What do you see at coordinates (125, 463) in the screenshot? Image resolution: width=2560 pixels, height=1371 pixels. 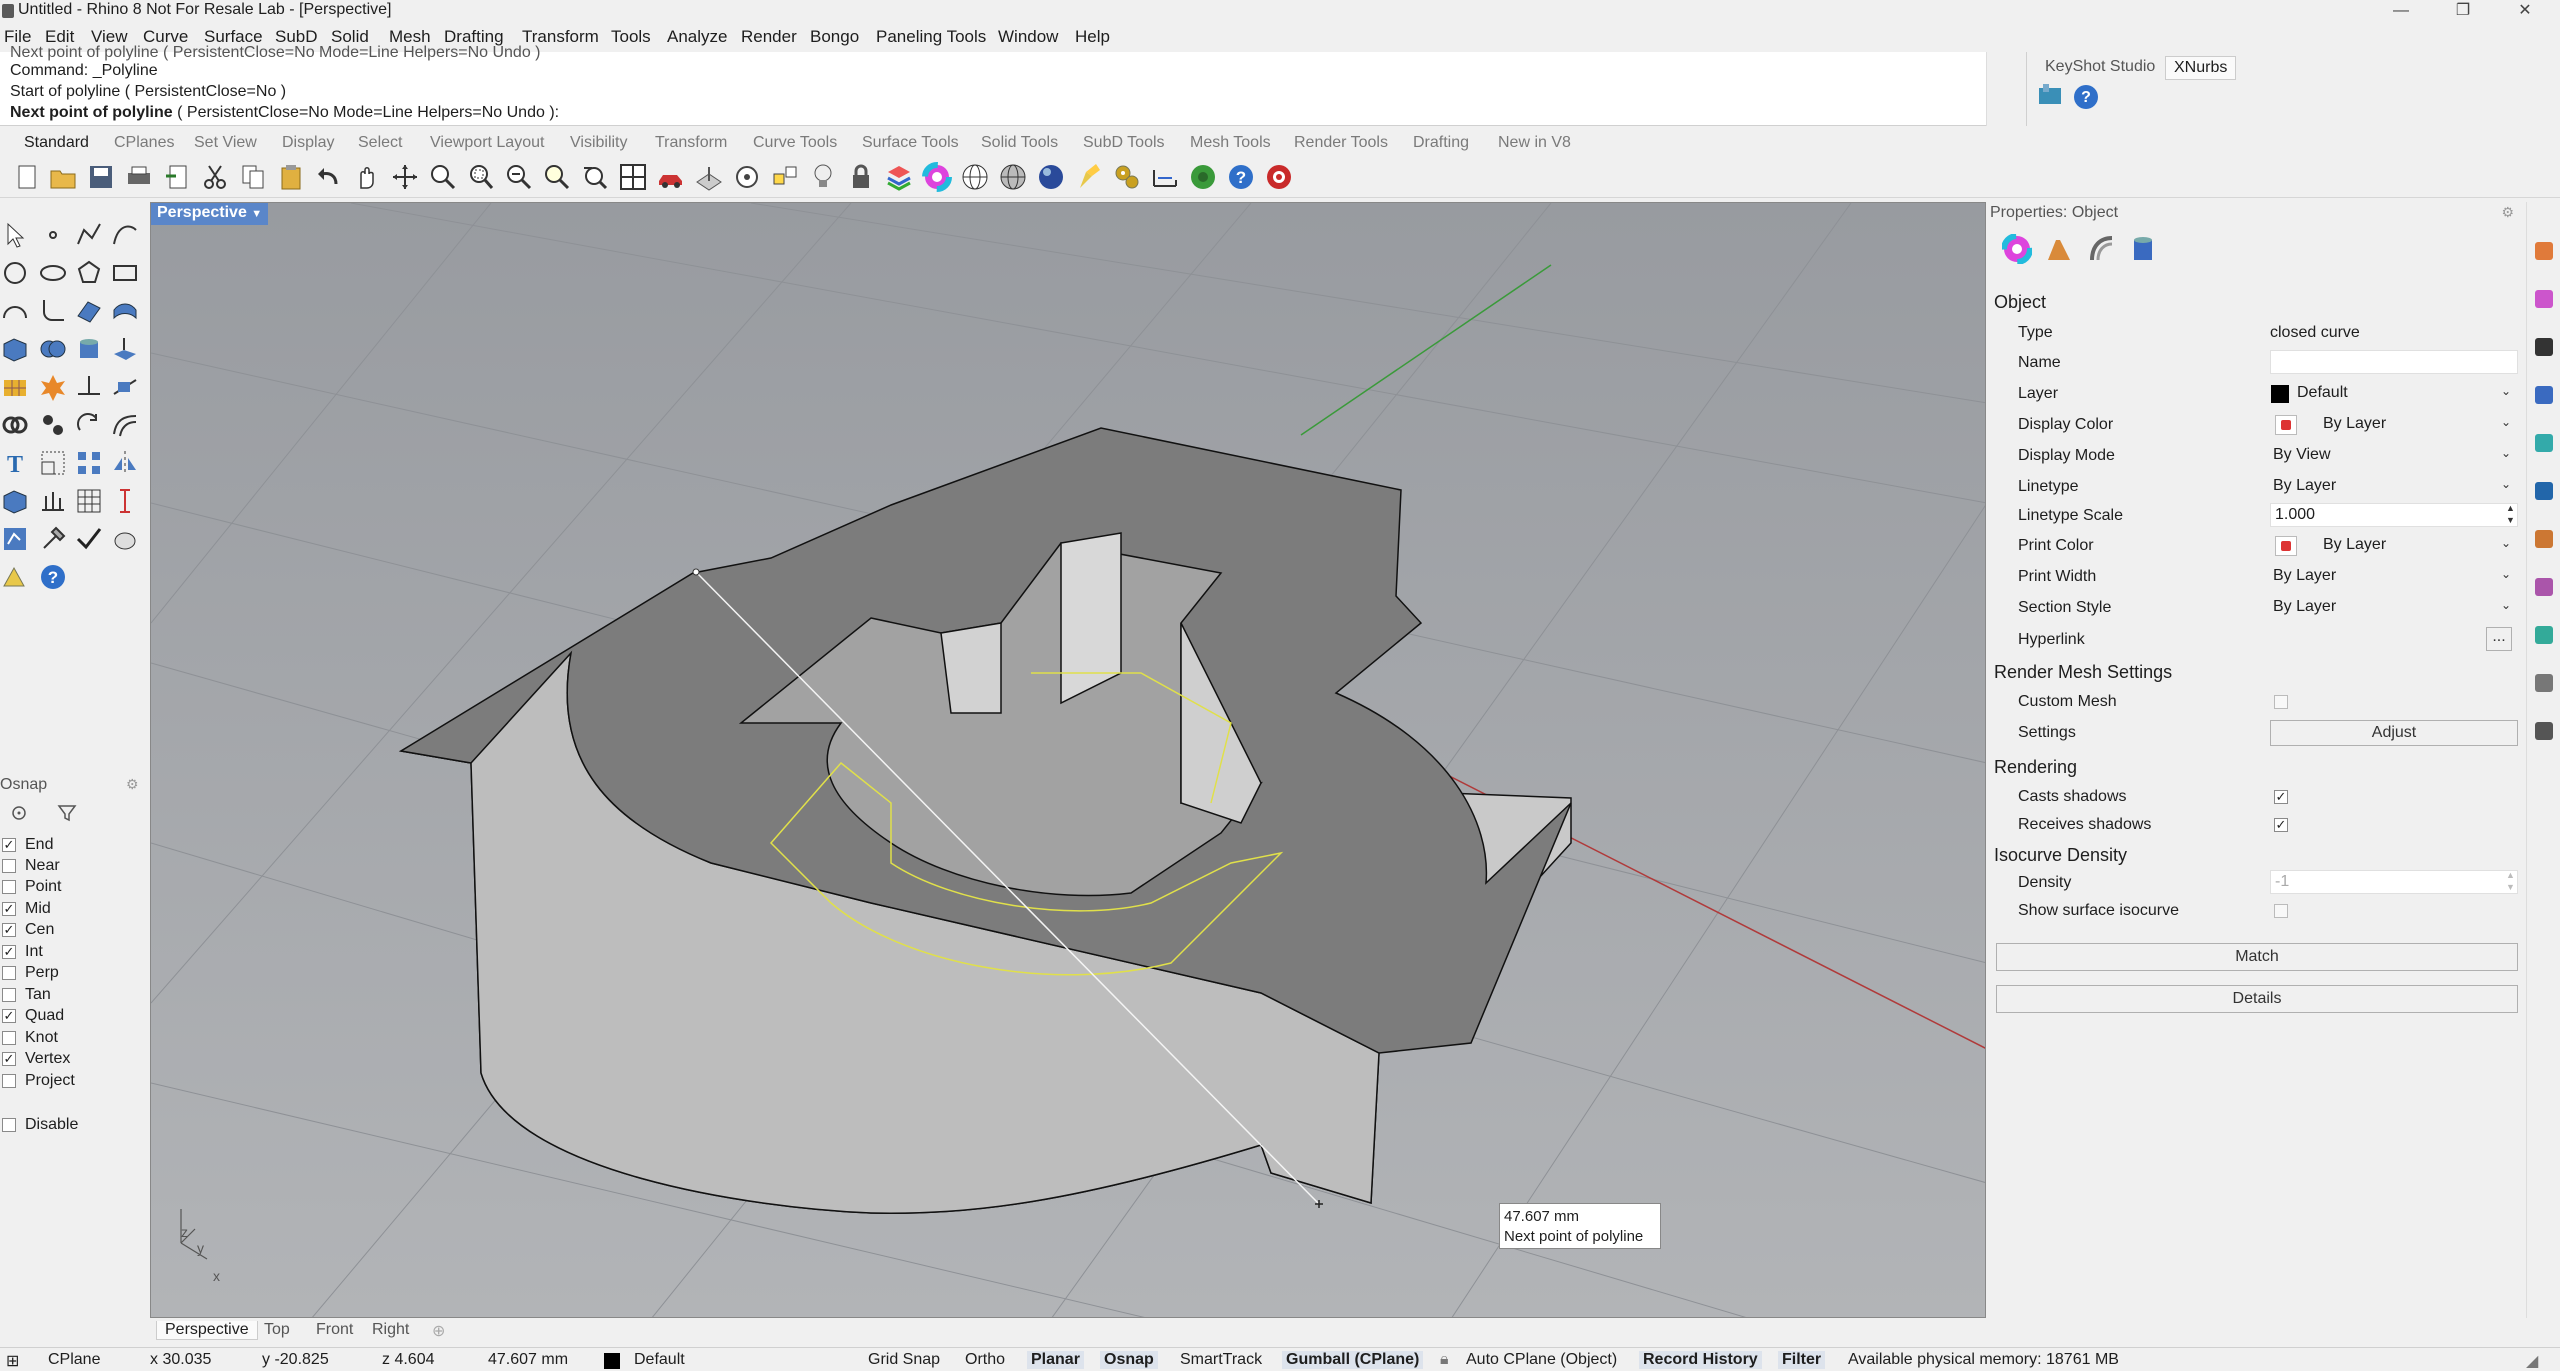 I see `mirror-icon` at bounding box center [125, 463].